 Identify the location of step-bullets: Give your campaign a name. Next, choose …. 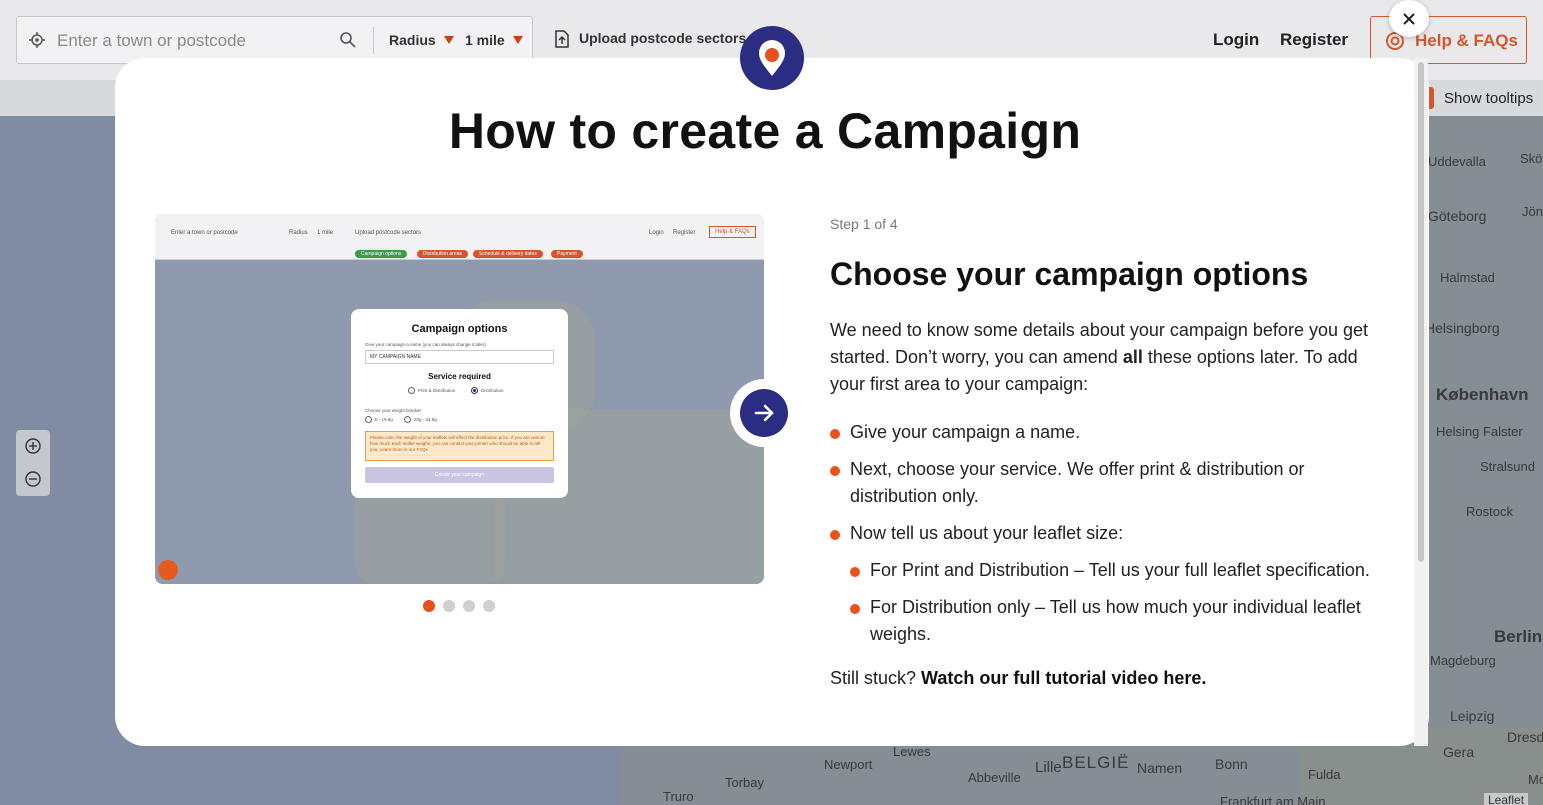
(1110, 533).